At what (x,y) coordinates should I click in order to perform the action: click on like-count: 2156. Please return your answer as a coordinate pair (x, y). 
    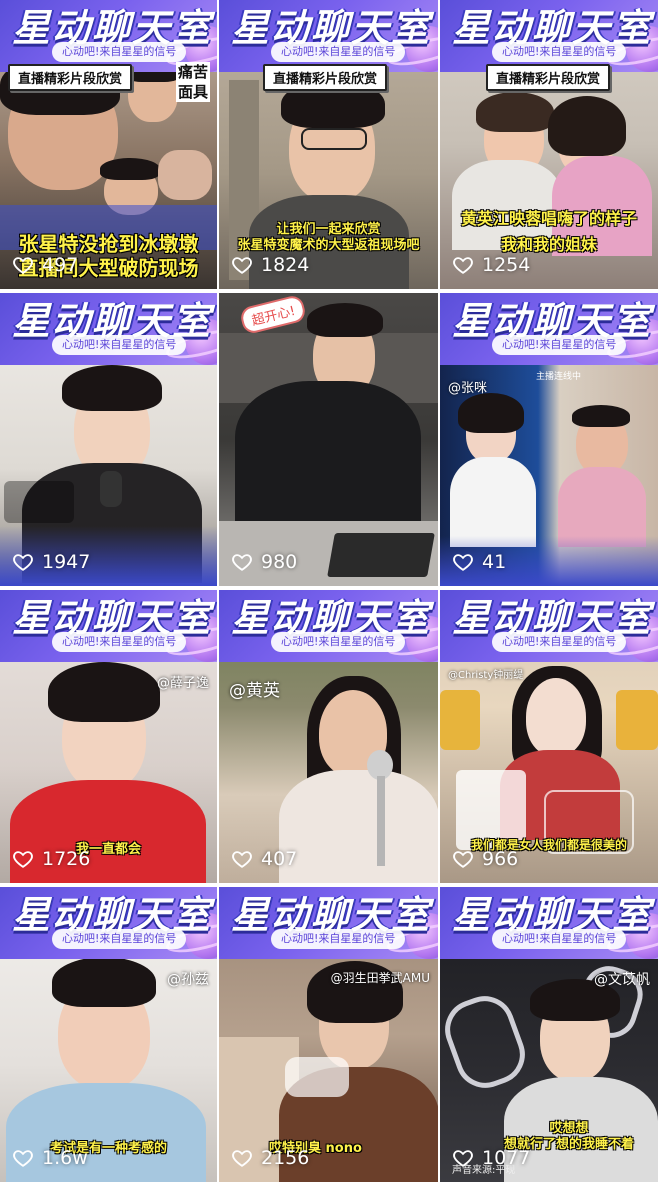
    Looking at the image, I should click on (270, 1158).